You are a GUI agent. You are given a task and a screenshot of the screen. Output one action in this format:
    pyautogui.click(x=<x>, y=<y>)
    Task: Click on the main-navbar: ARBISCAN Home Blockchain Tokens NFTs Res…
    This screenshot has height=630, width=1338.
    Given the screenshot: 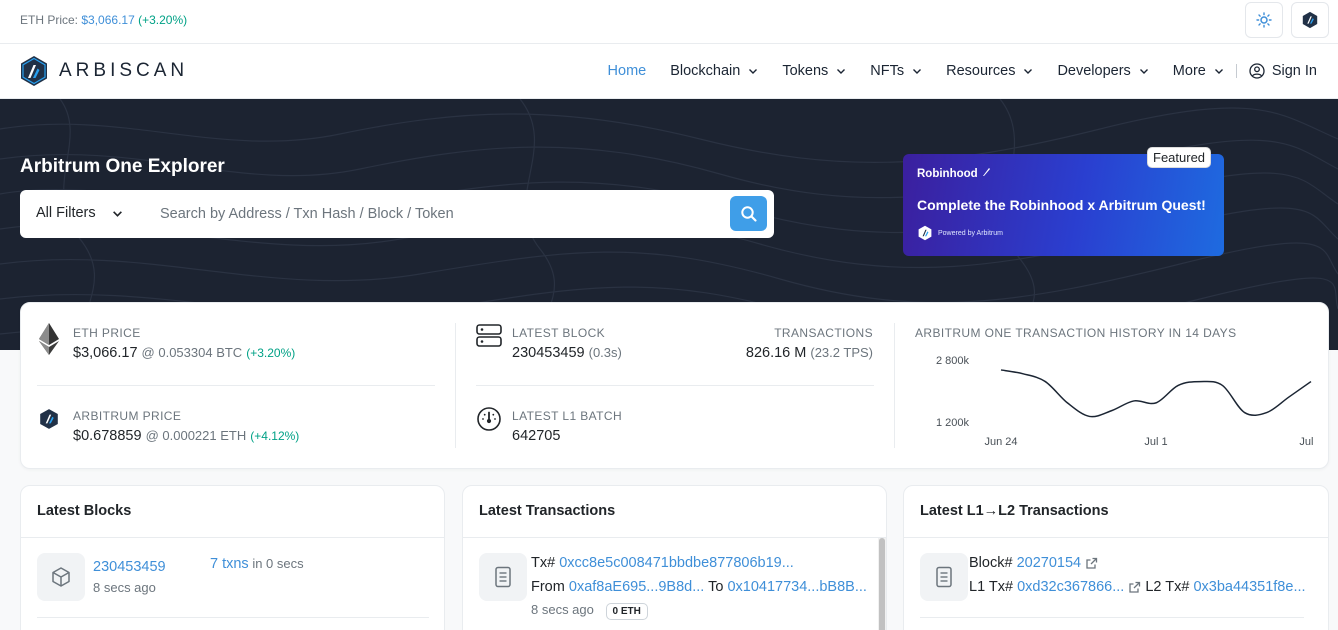 What is the action you would take?
    pyautogui.click(x=669, y=71)
    